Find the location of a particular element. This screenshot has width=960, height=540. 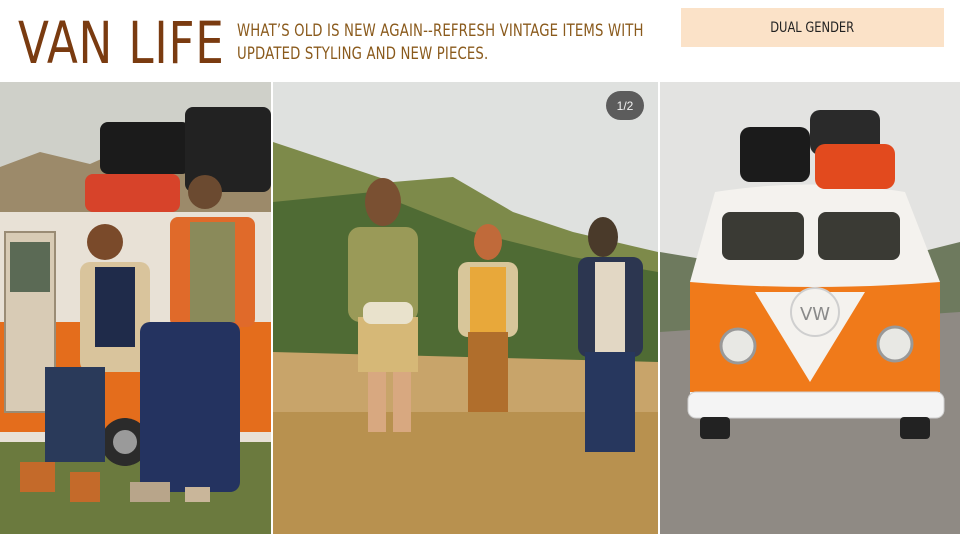

dual-gender-badge: DUAL GENDER is located at coordinates (812, 27).